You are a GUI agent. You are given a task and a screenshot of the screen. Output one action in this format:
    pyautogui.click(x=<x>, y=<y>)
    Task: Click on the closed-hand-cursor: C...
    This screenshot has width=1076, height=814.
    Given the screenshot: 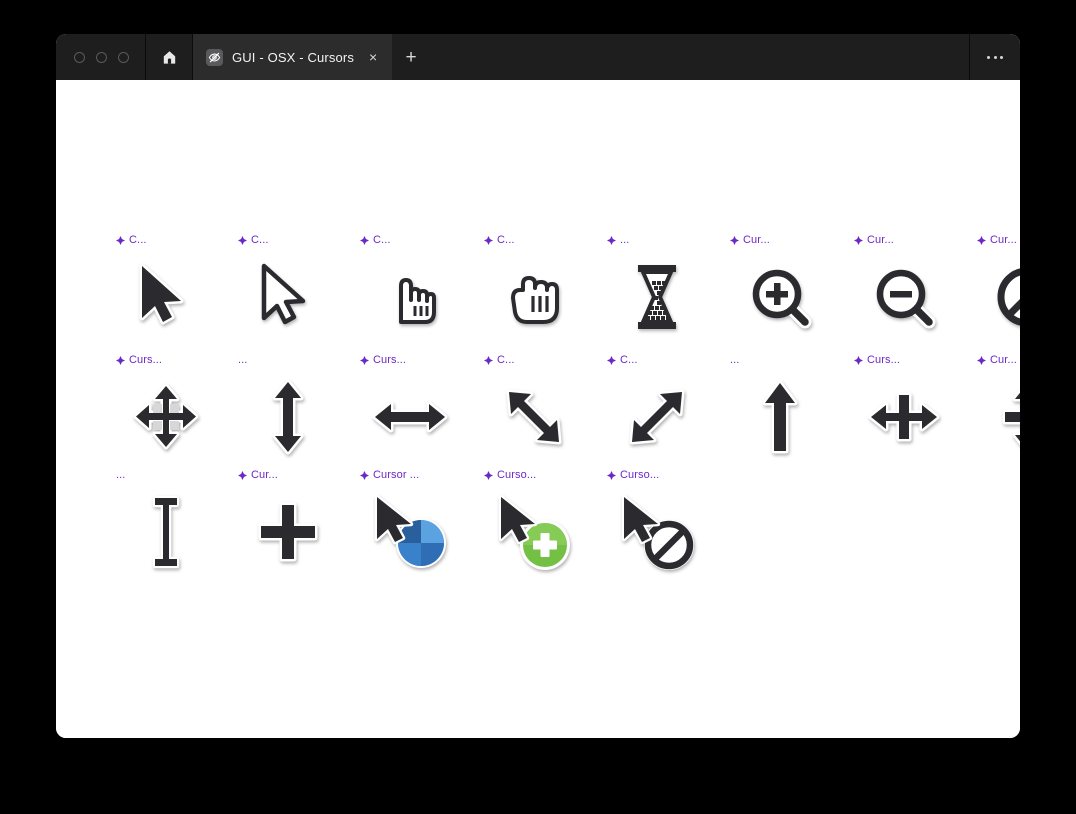 What is the action you would take?
    pyautogui.click(x=534, y=290)
    